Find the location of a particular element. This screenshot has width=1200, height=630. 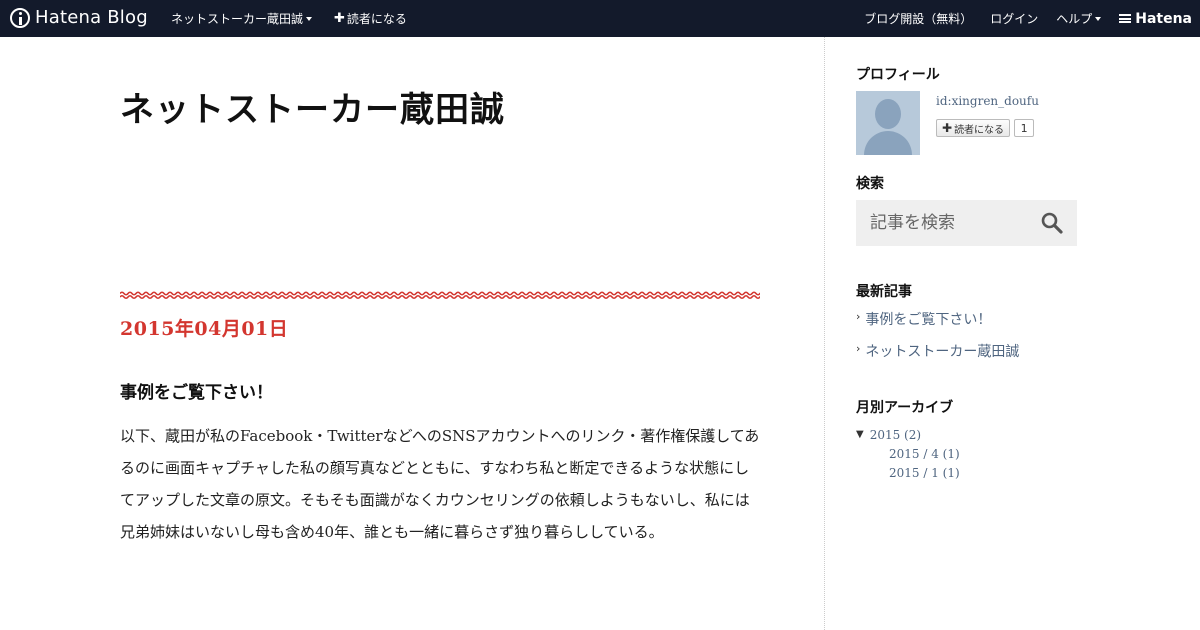

blog-title: ネットストーカー蔵田誠 is located at coordinates (440, 110).